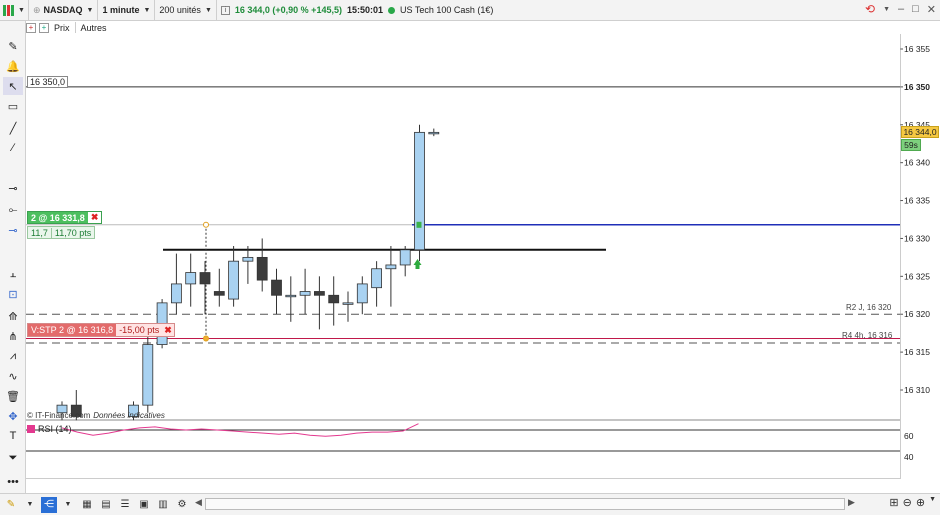 This screenshot has height=515, width=940. I want to click on share-icon: ⋲, so click(49, 504).